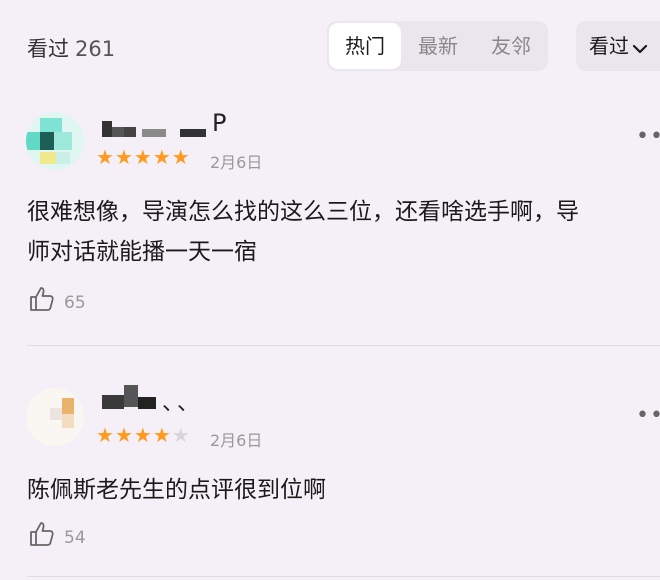 Image resolution: width=660 pixels, height=580 pixels. I want to click on username: P, so click(167, 125).